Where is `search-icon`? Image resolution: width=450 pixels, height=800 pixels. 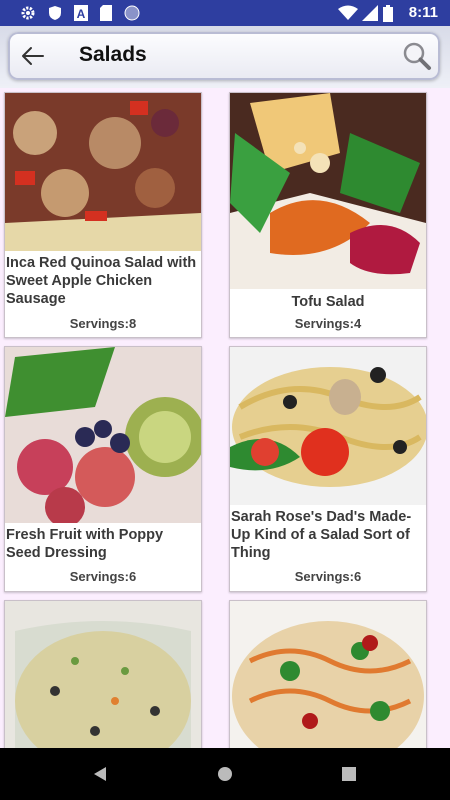
search-icon is located at coordinates (417, 56).